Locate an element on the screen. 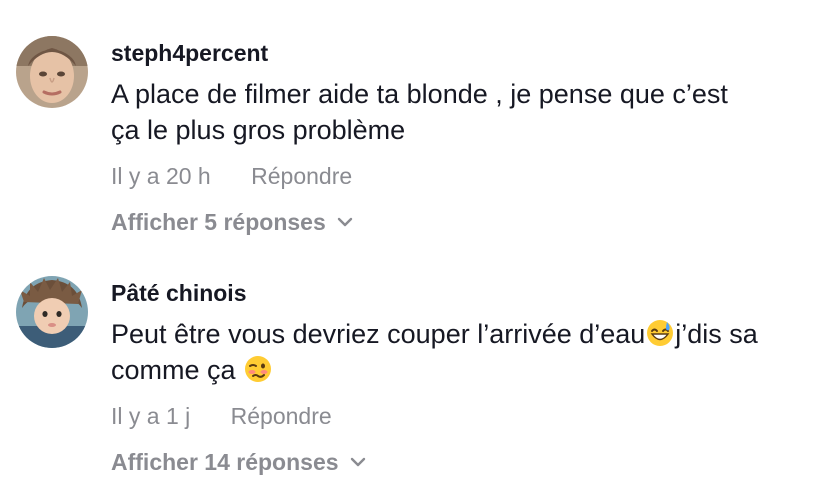 The image size is (820, 498). view-replies-button: Afficher 14 réponses is located at coordinates (239, 462).